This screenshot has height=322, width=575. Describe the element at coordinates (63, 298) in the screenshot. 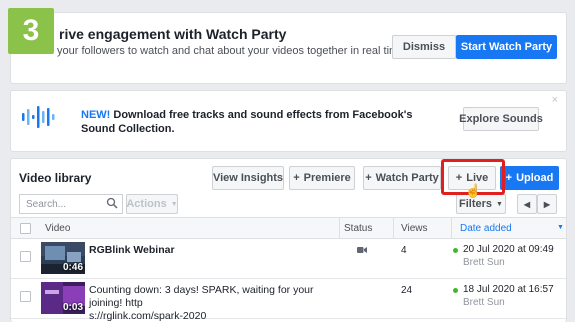

I see `video-thumbnail: 0:03` at that location.